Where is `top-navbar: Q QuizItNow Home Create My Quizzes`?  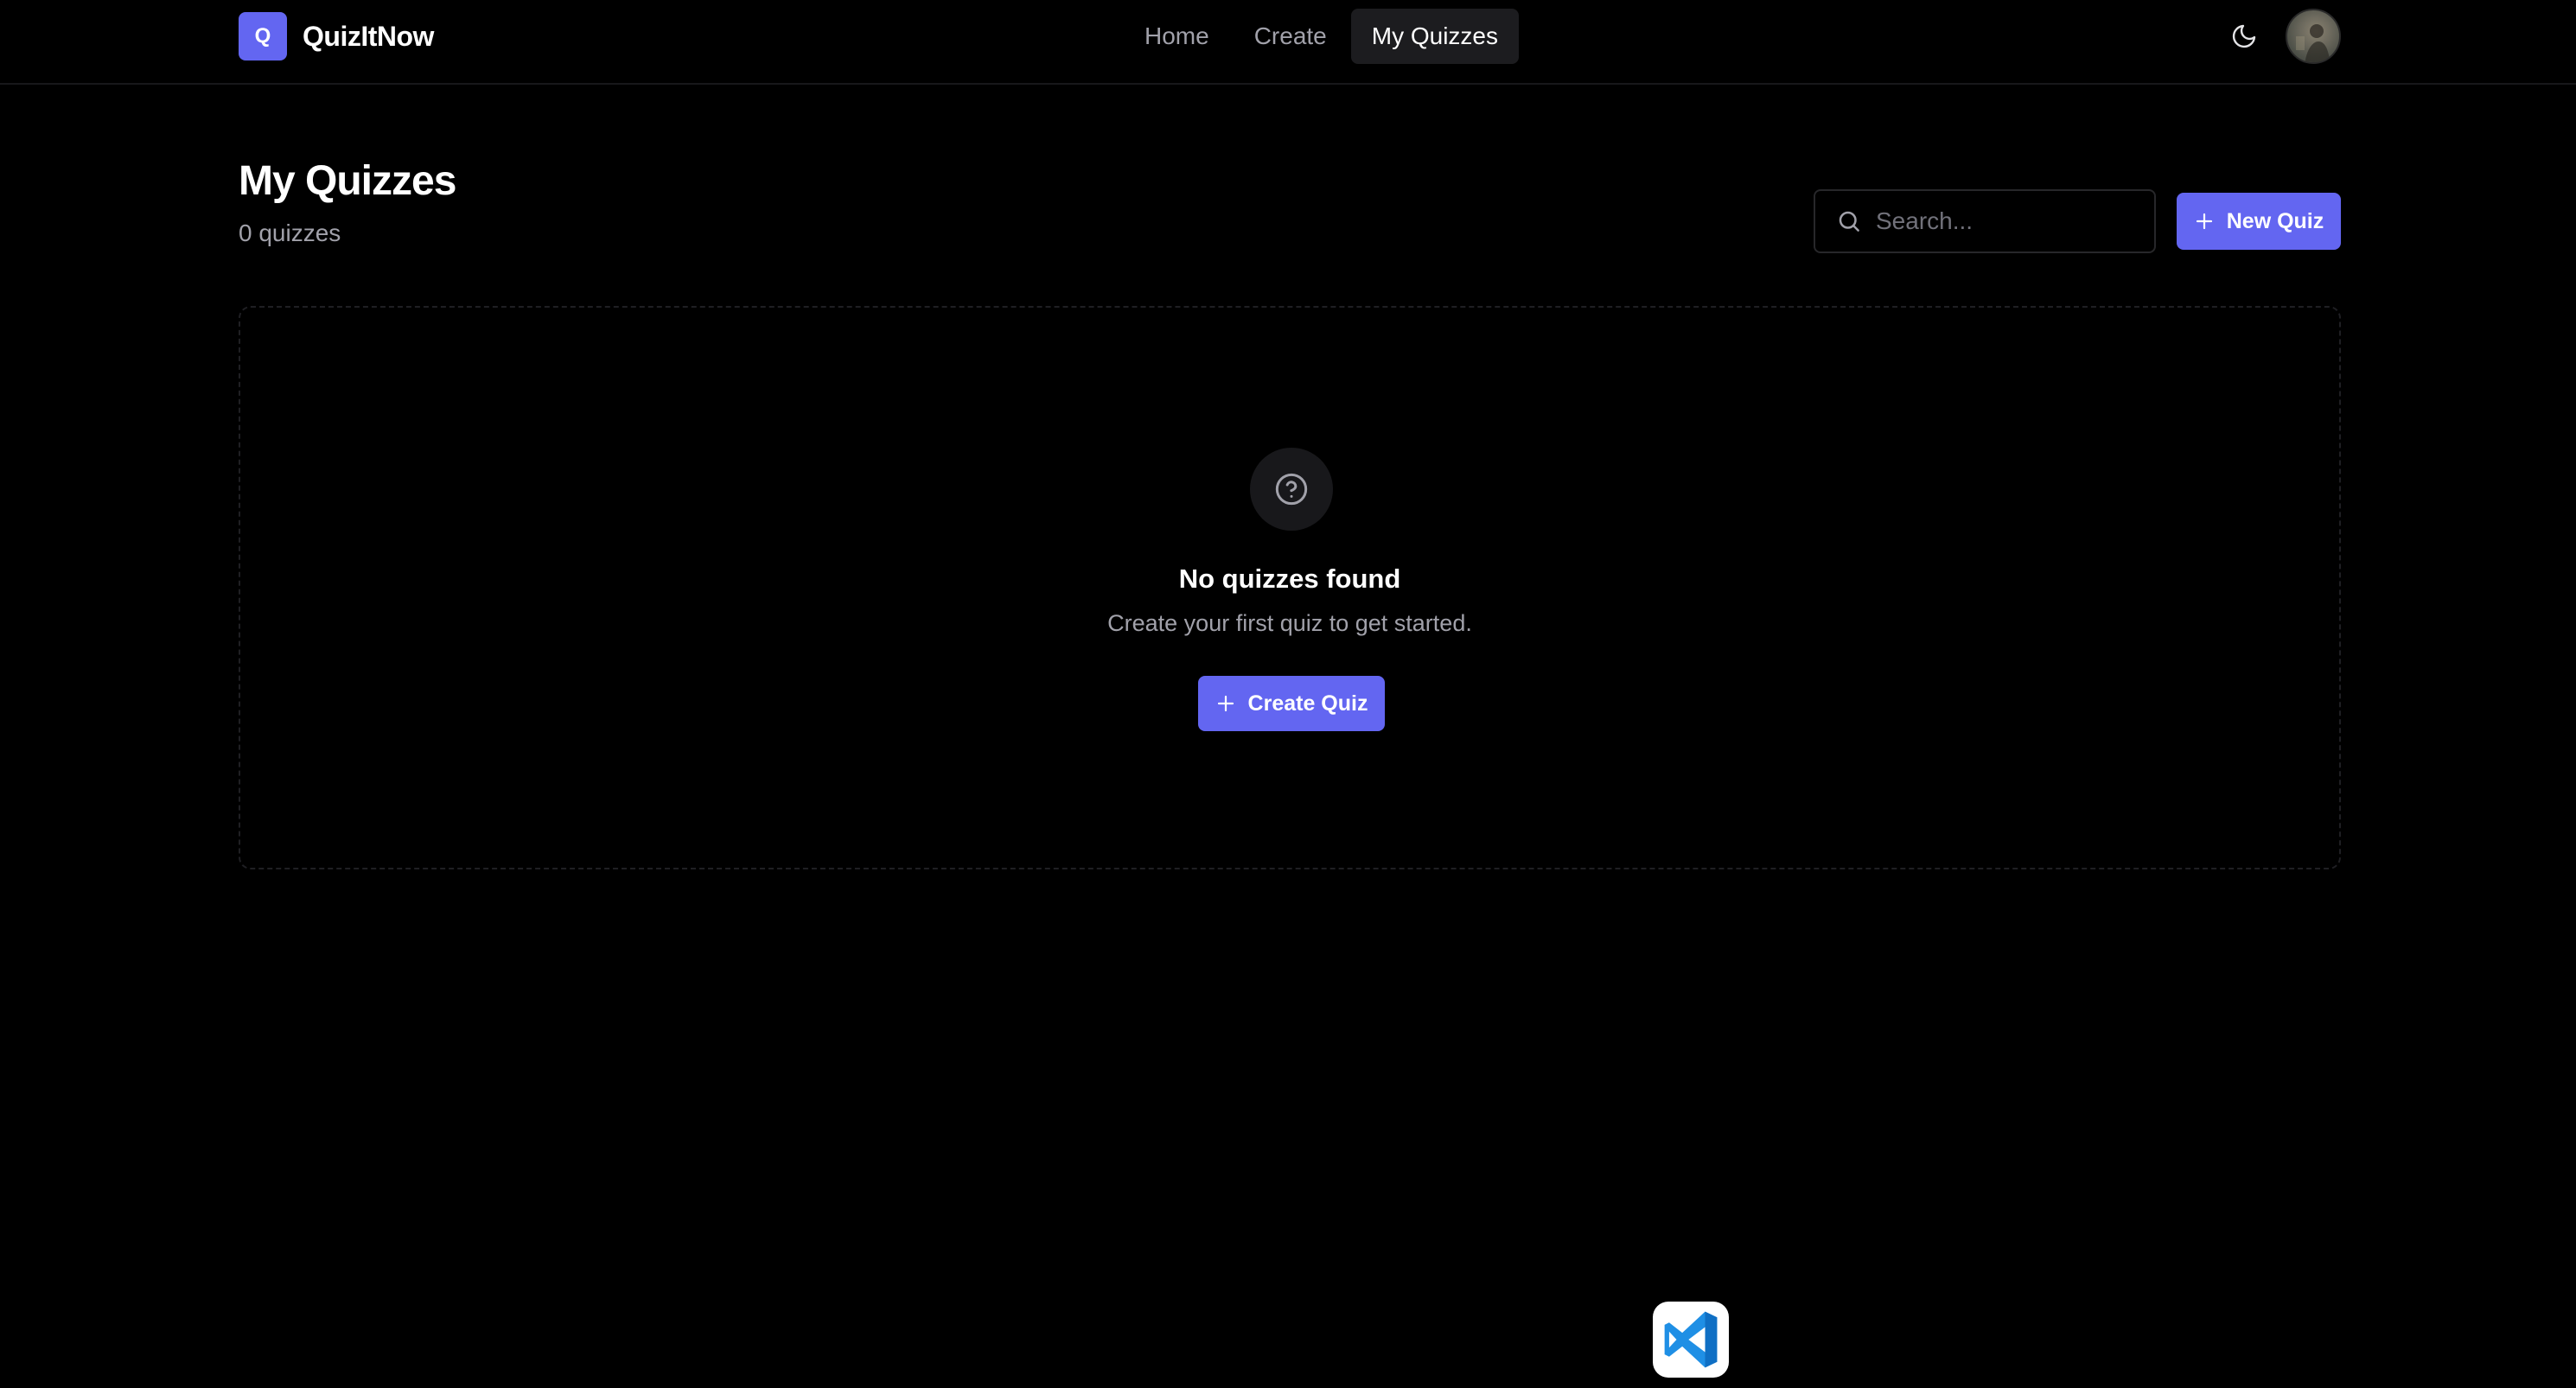 top-navbar: Q QuizItNow Home Create My Quizzes is located at coordinates (1288, 42).